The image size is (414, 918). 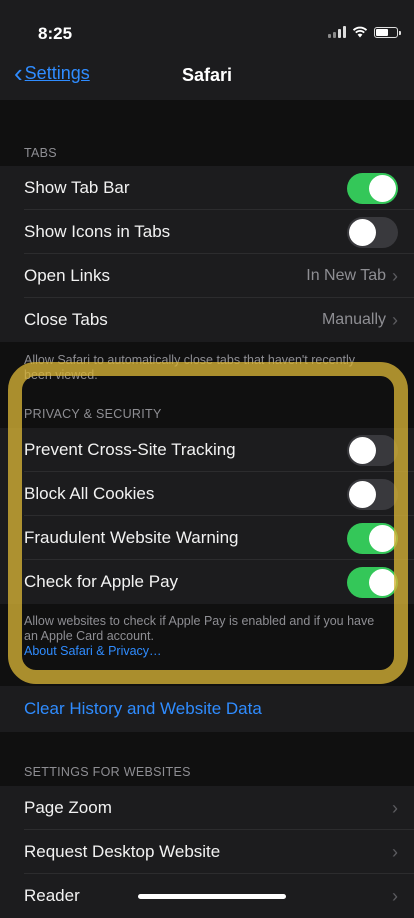 I want to click on row-label: Show Tab Bar, so click(x=77, y=187).